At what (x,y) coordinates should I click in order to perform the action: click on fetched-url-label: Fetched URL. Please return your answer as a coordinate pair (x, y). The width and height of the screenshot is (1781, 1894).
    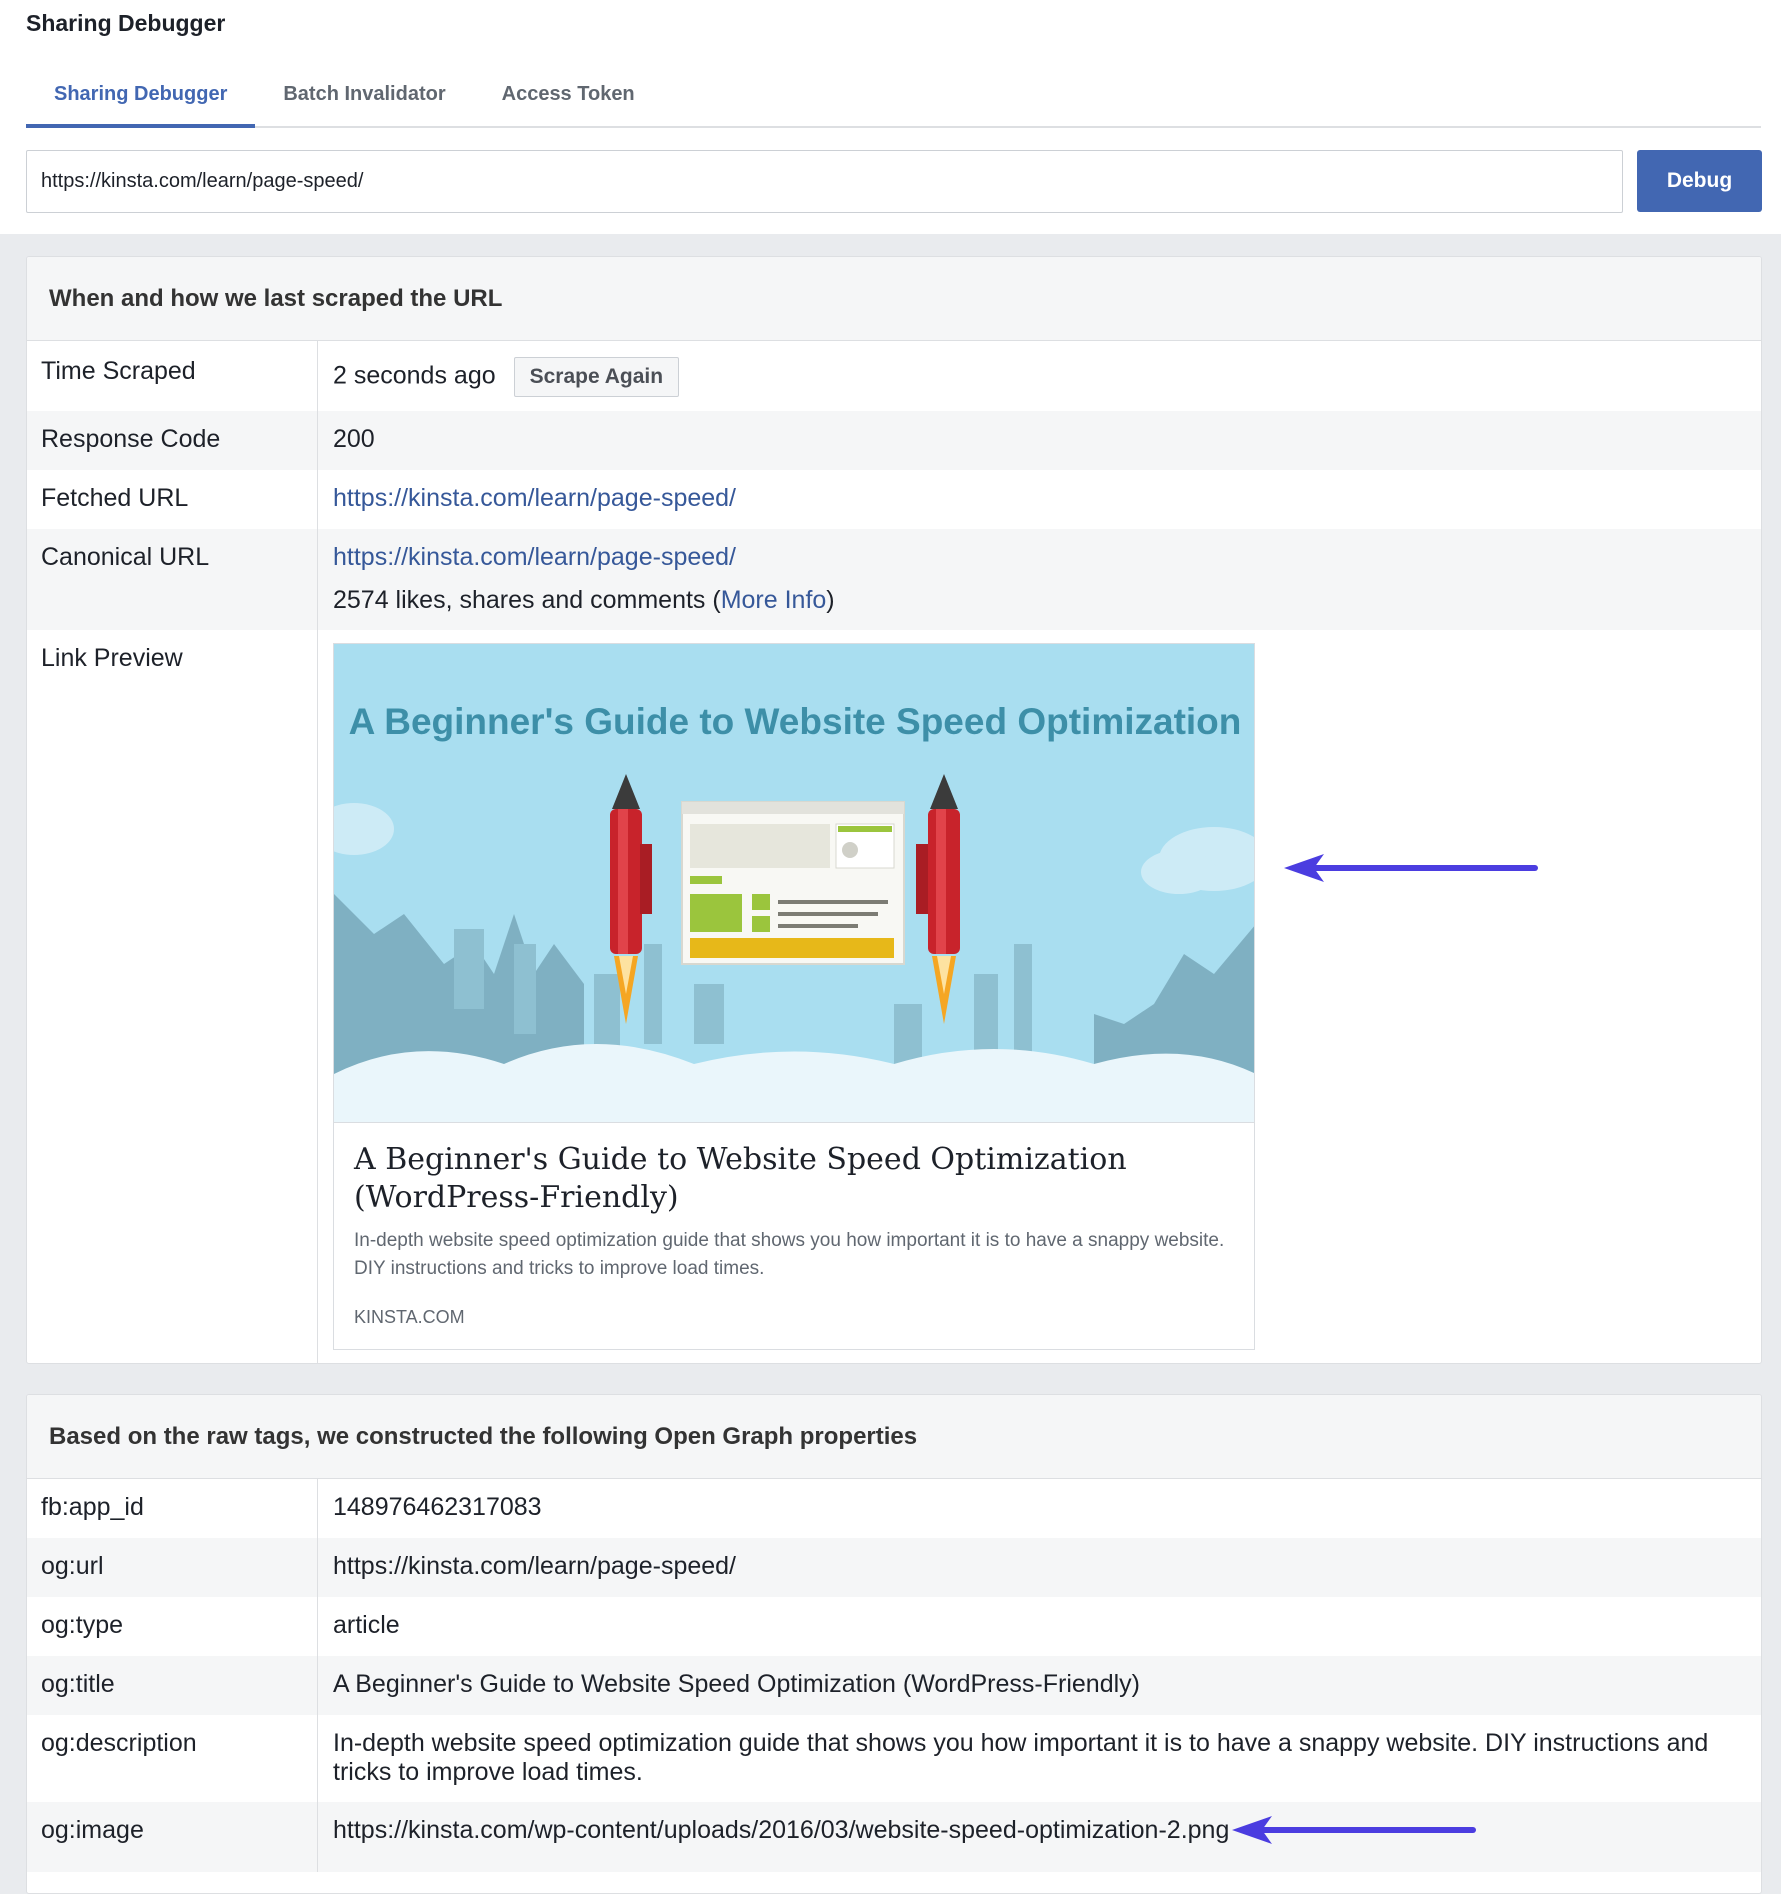
    Looking at the image, I should click on (172, 499).